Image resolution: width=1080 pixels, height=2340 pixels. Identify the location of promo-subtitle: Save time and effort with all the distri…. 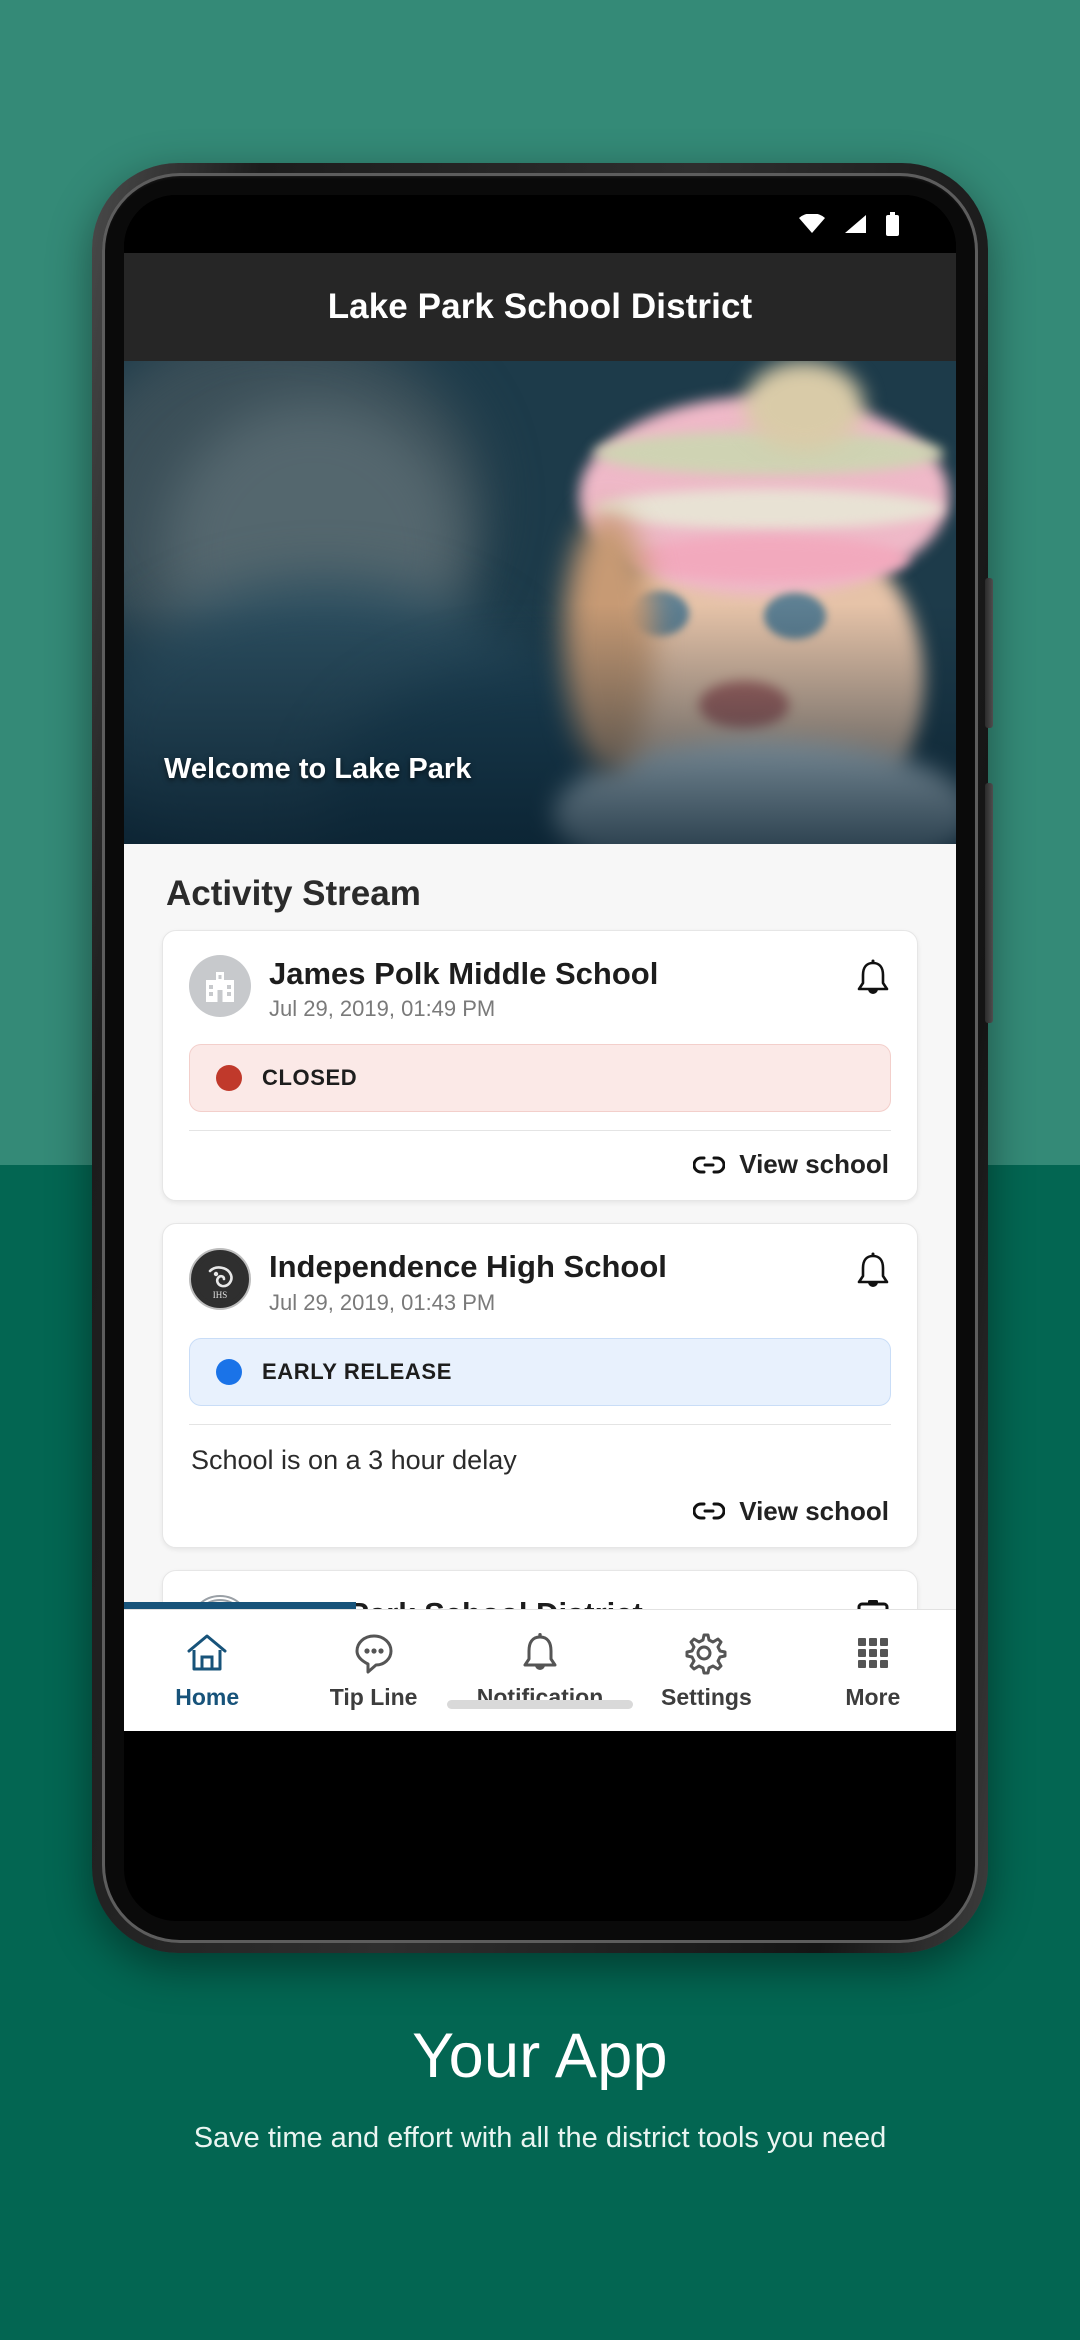
(540, 2138).